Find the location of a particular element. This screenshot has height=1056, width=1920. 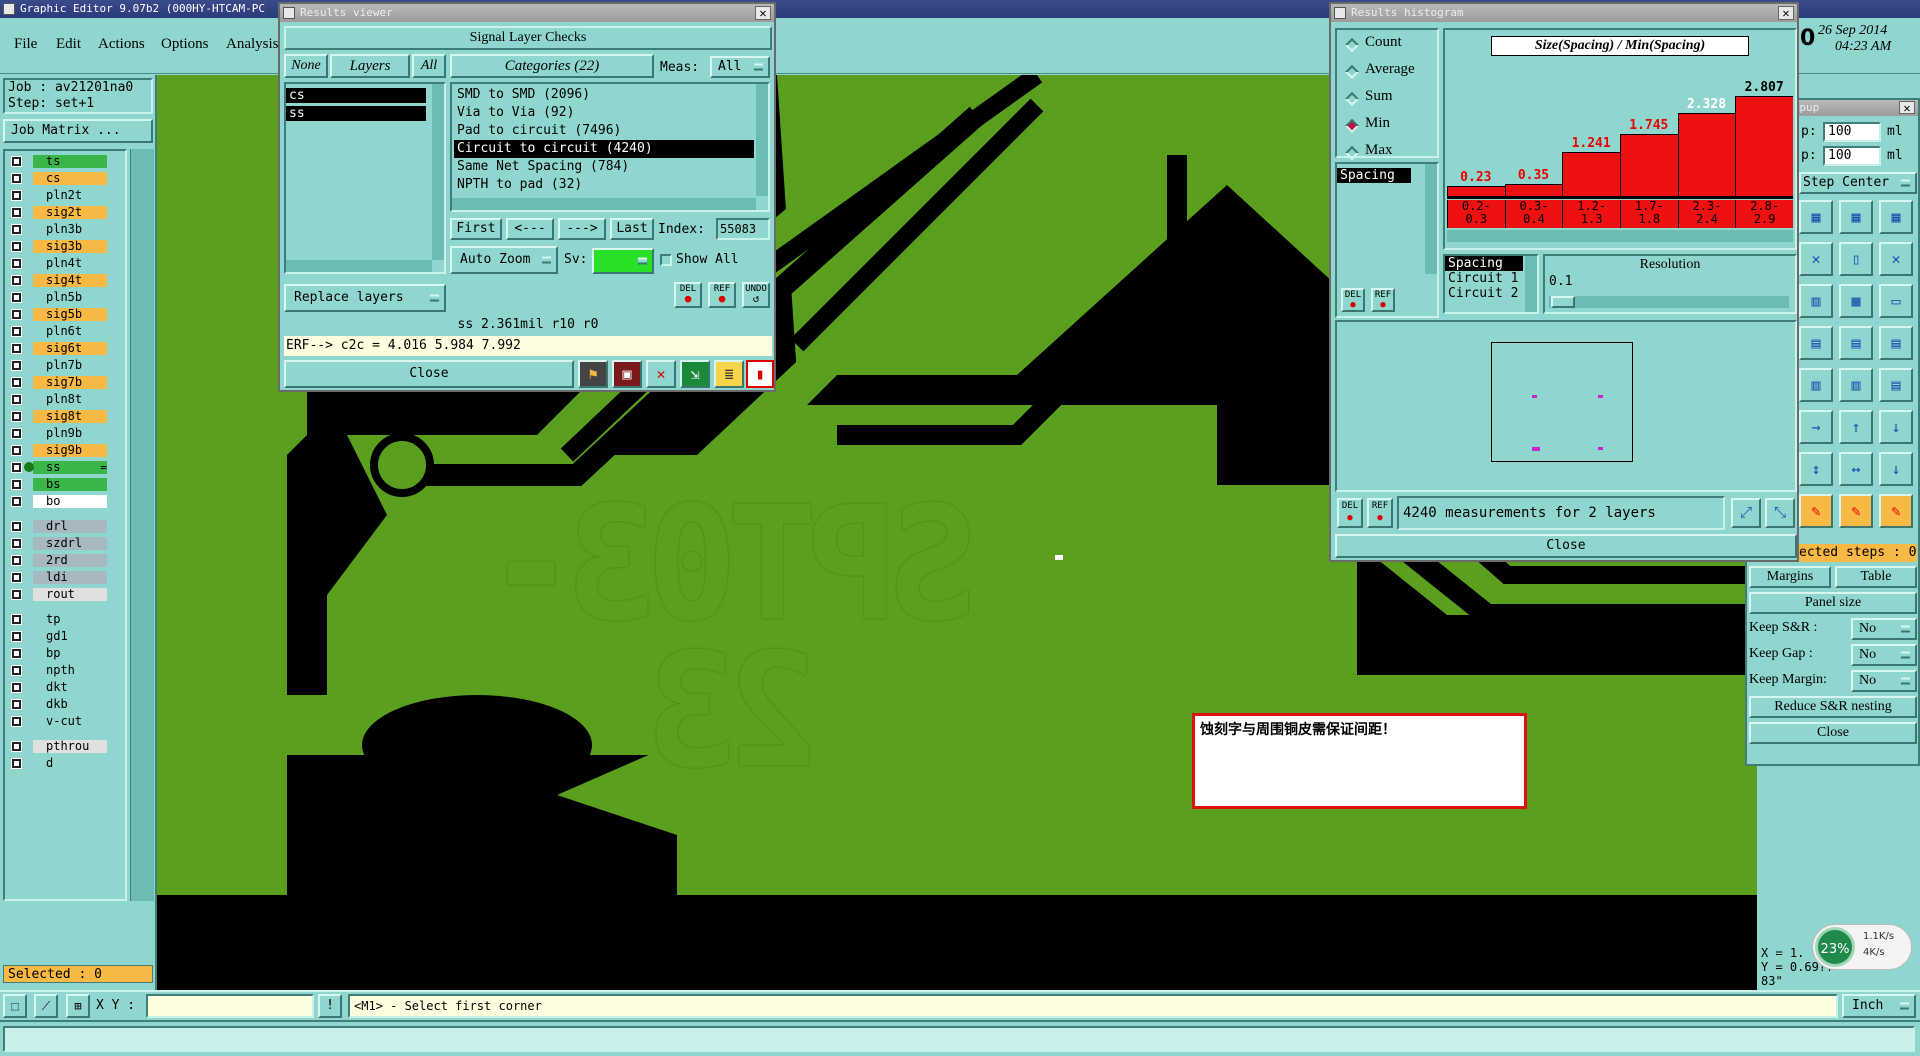

layer-name: pln9b is located at coordinates (70, 433).